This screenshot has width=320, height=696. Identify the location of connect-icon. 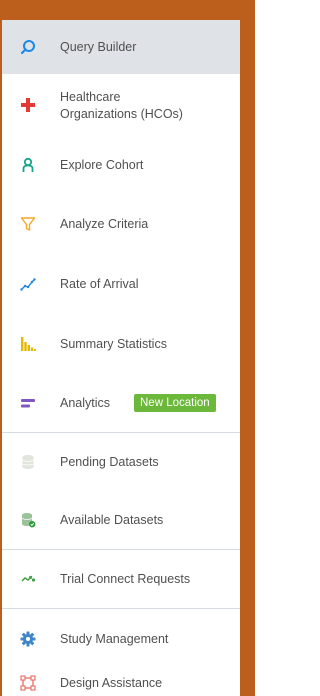
(28, 579).